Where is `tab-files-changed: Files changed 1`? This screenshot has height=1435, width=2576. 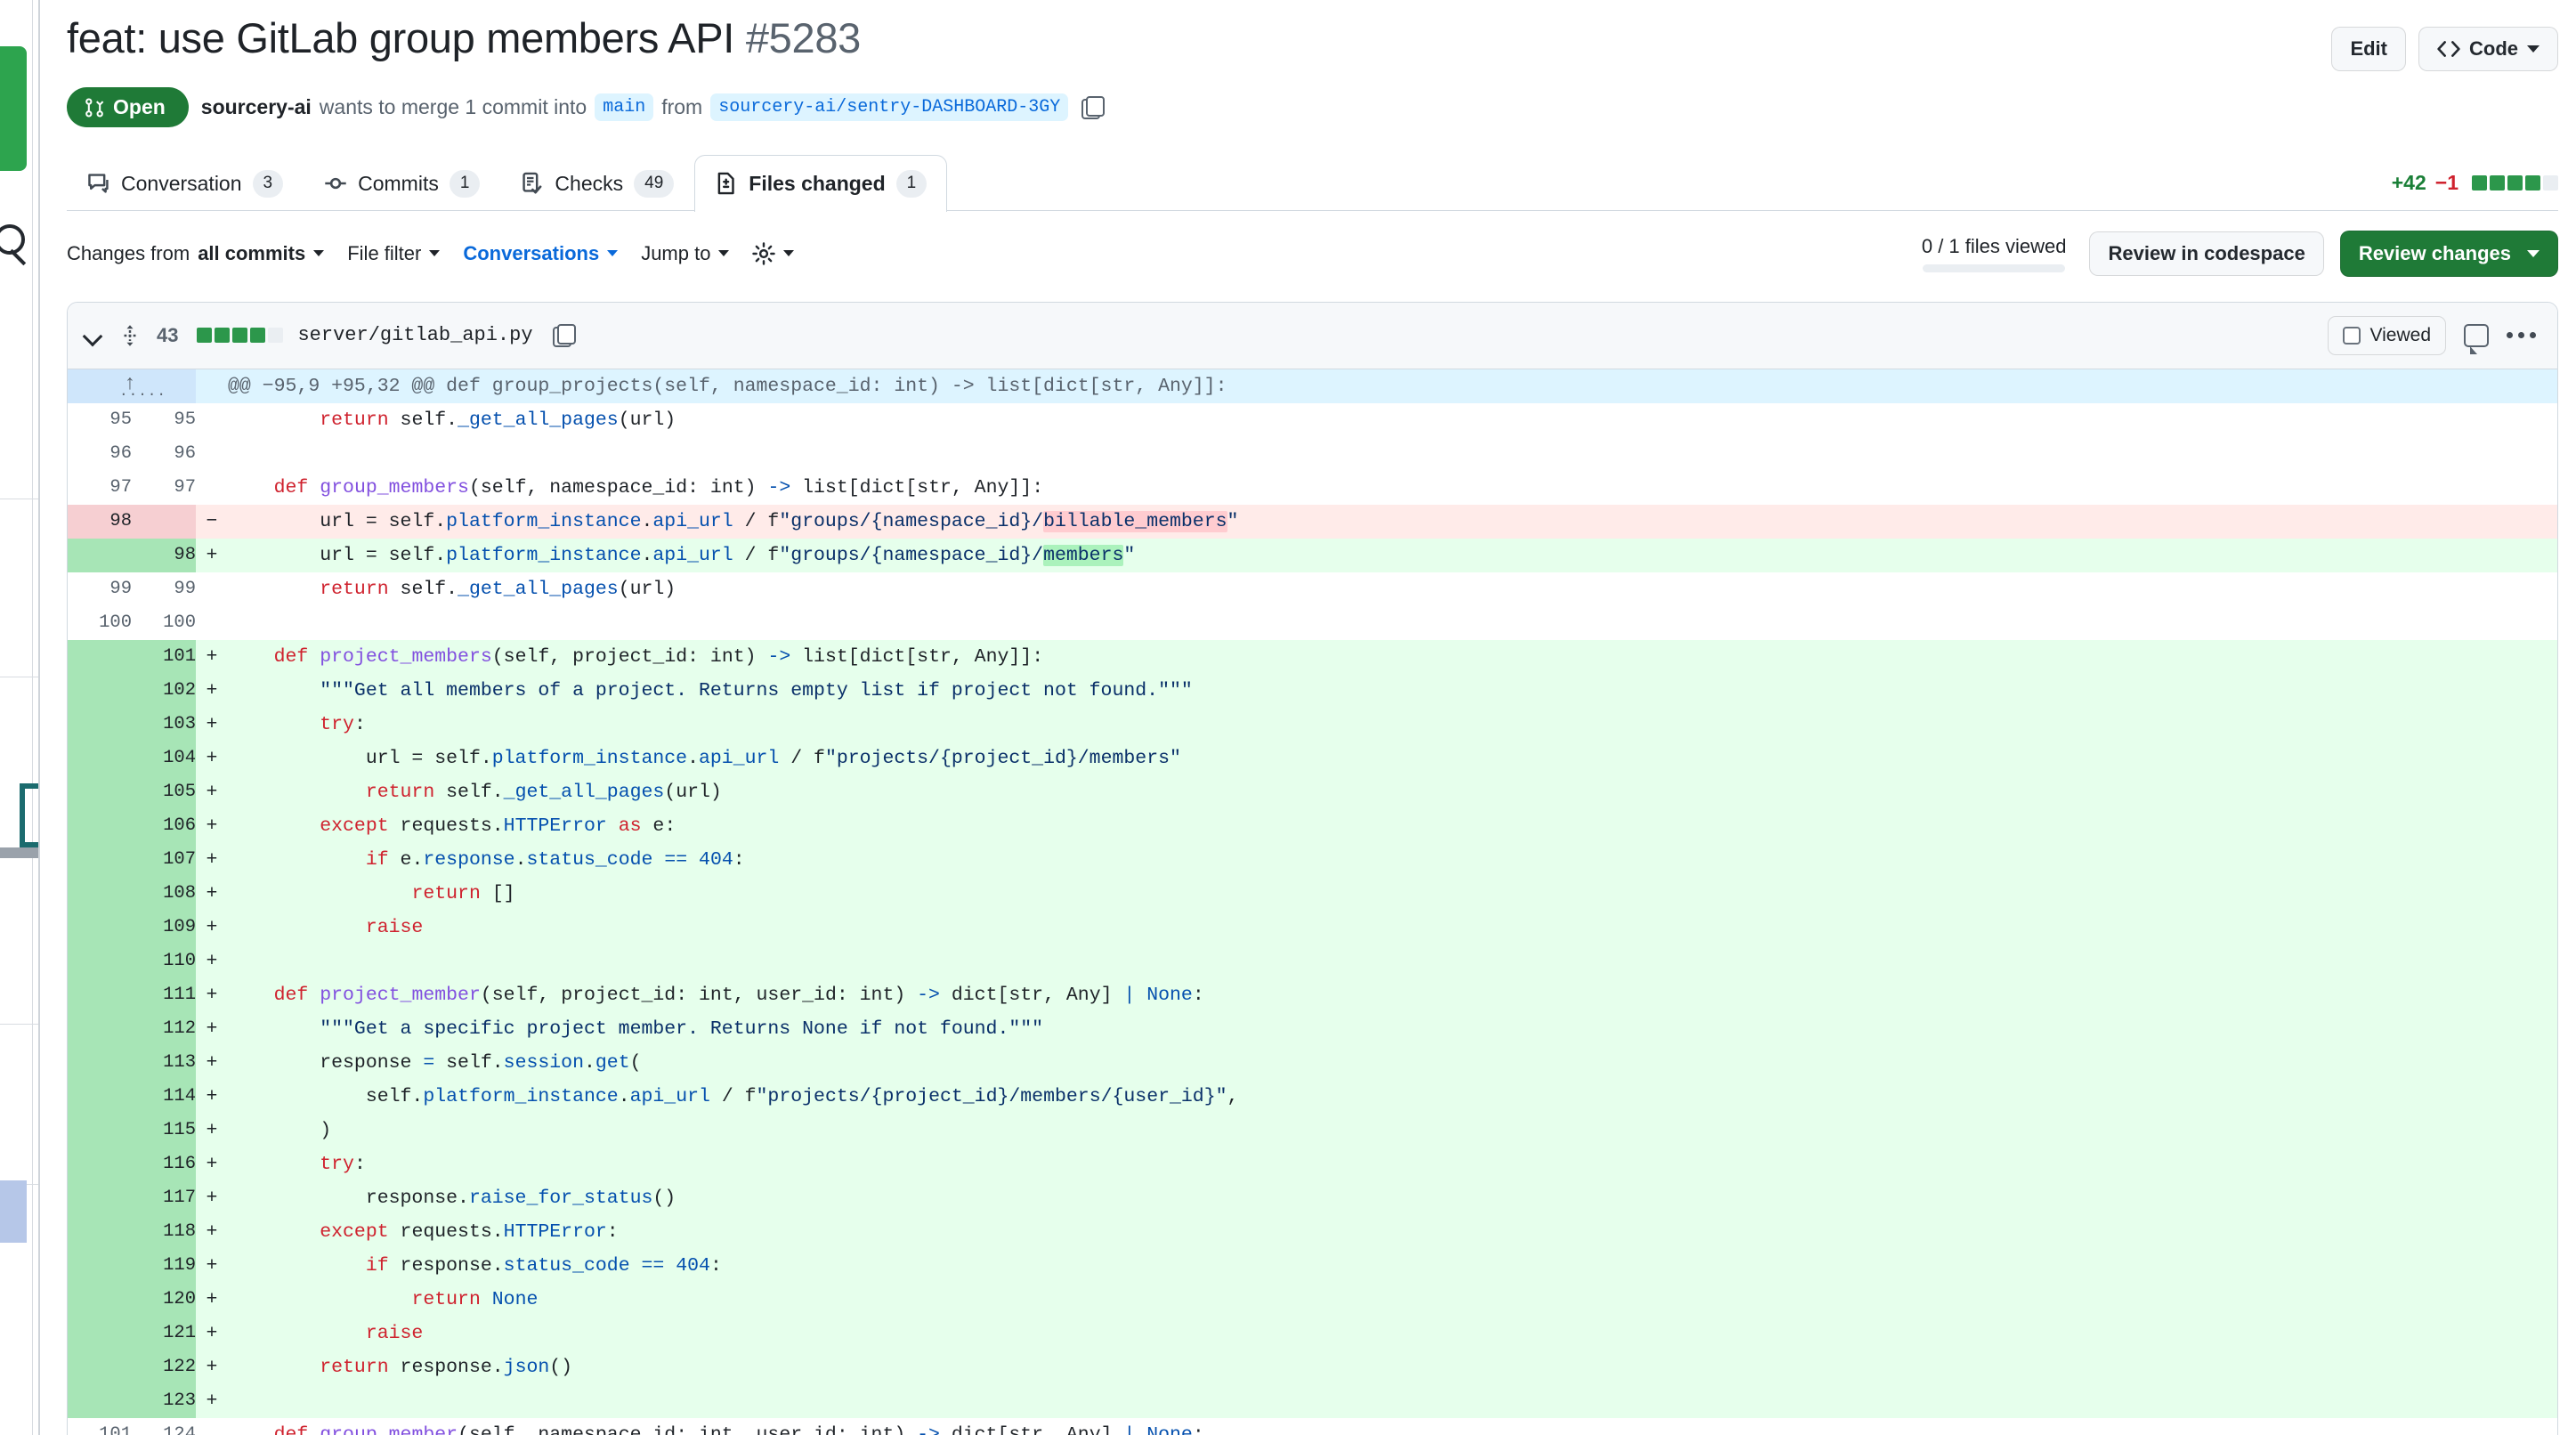
tab-files-changed: Files changed 1 is located at coordinates (821, 183).